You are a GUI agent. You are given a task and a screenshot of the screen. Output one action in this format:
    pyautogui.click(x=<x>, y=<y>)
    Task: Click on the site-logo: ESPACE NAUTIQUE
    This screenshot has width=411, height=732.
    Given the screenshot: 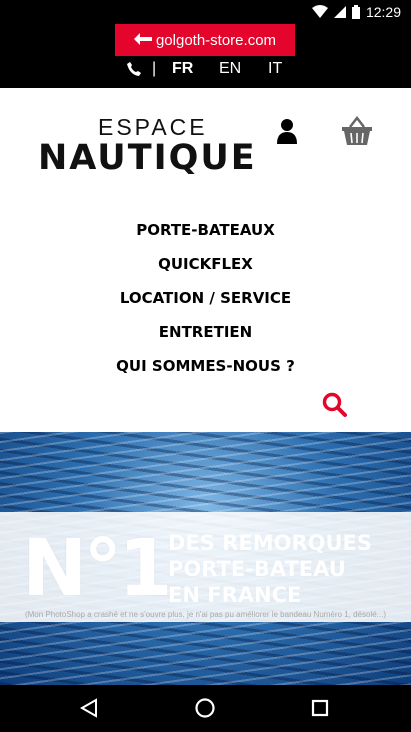 What is the action you would take?
    pyautogui.click(x=153, y=146)
    